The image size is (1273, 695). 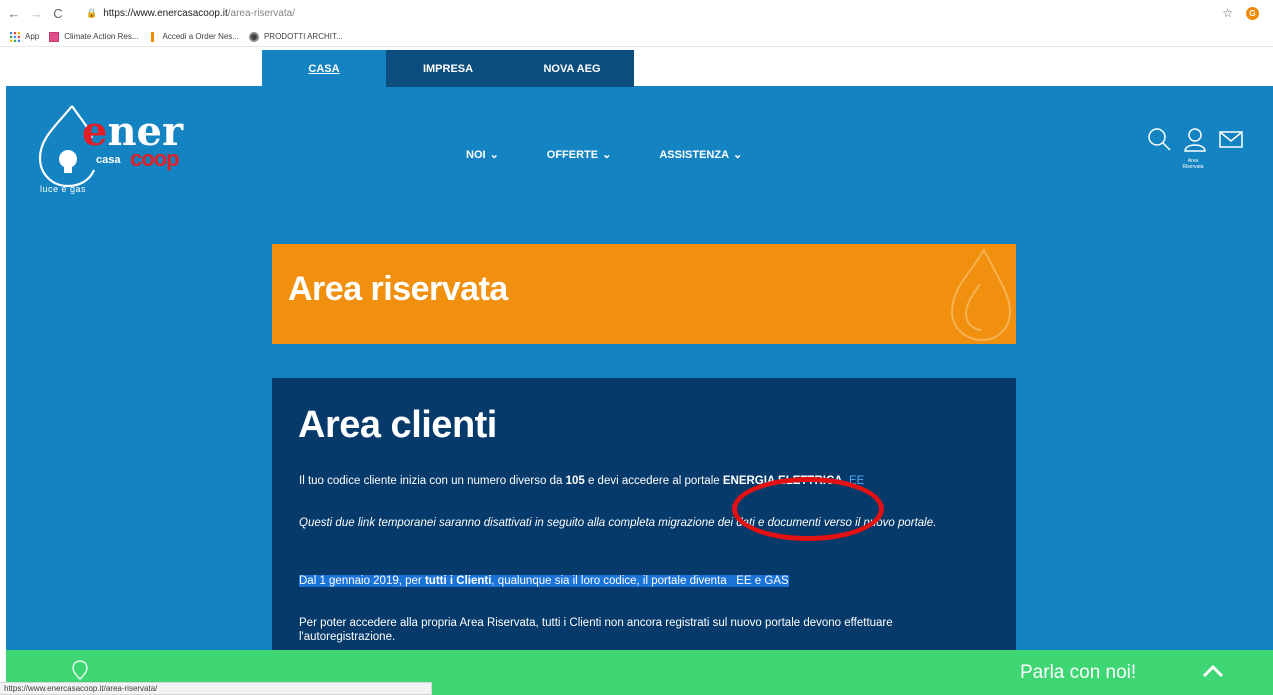 What do you see at coordinates (261, 13) in the screenshot?
I see `url-path: /area-riservata/` at bounding box center [261, 13].